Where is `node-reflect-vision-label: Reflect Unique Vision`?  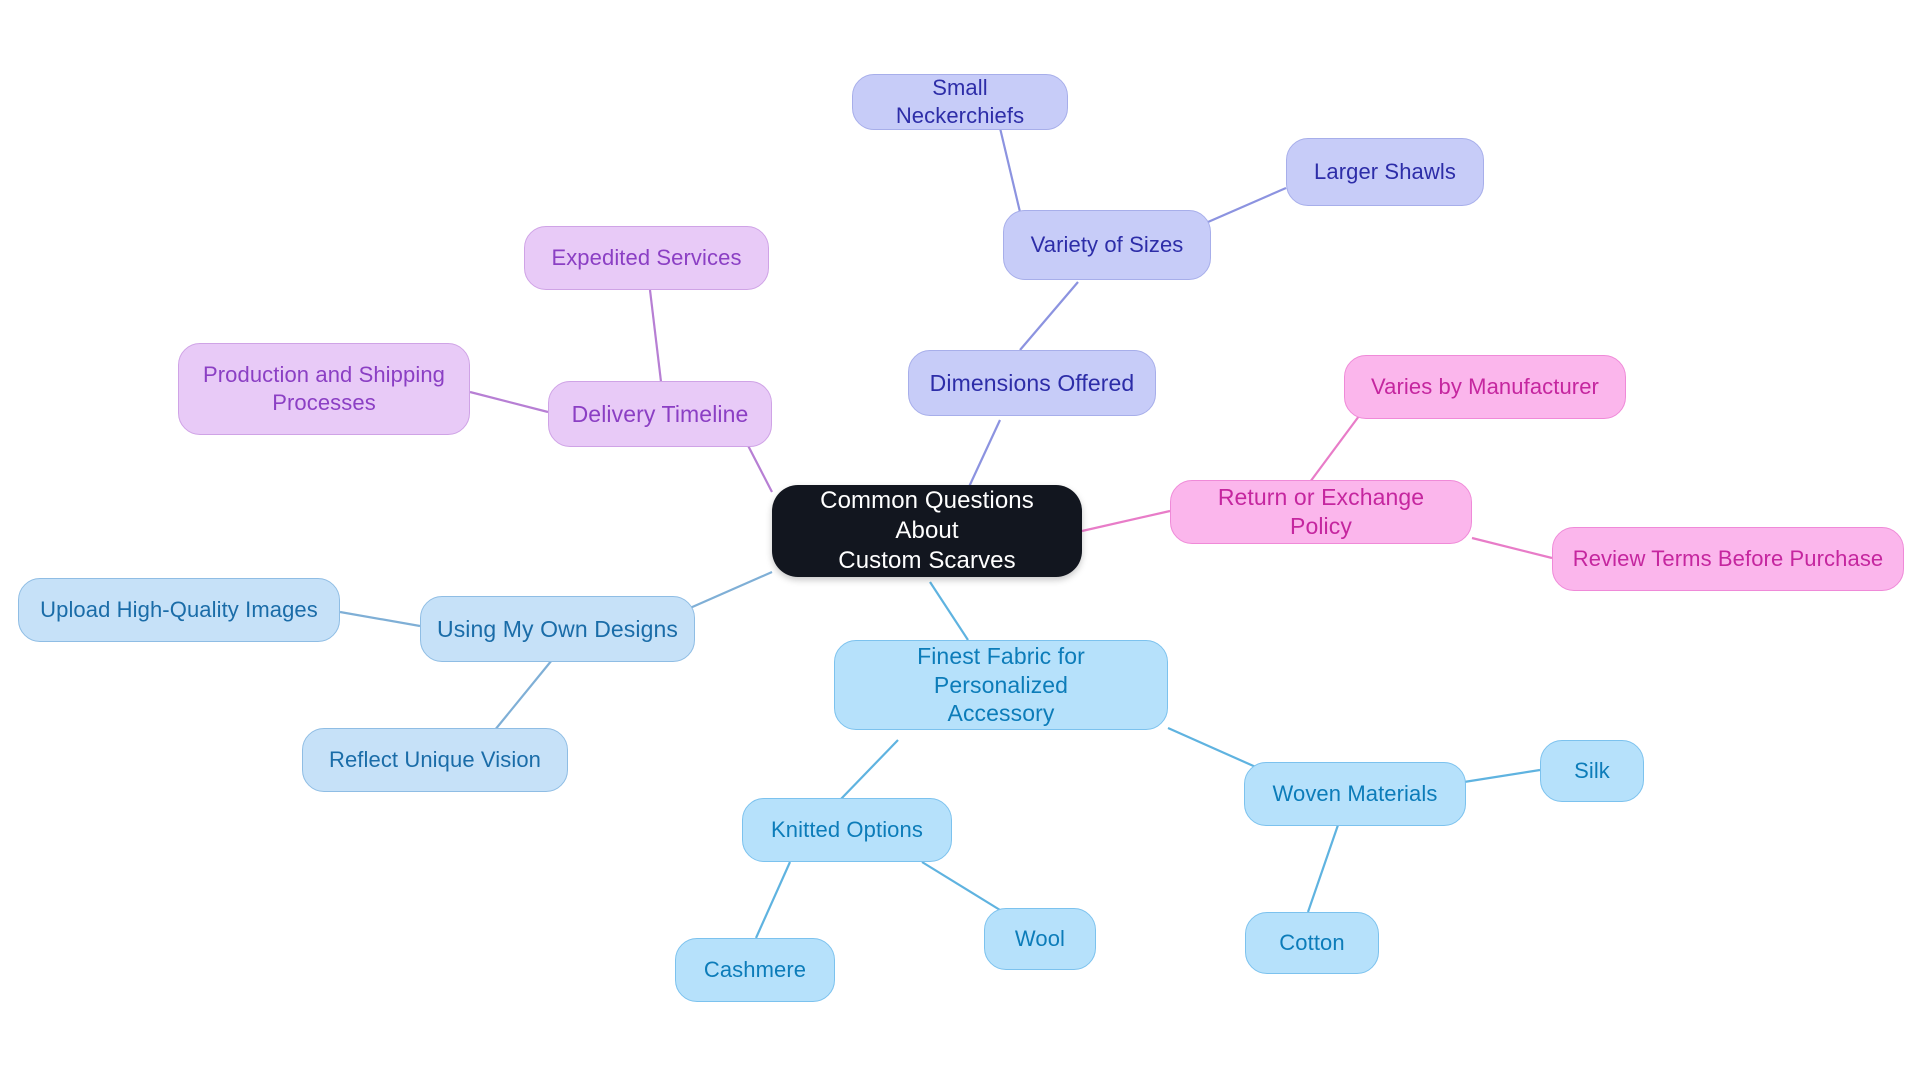 node-reflect-vision-label: Reflect Unique Vision is located at coordinates (435, 760).